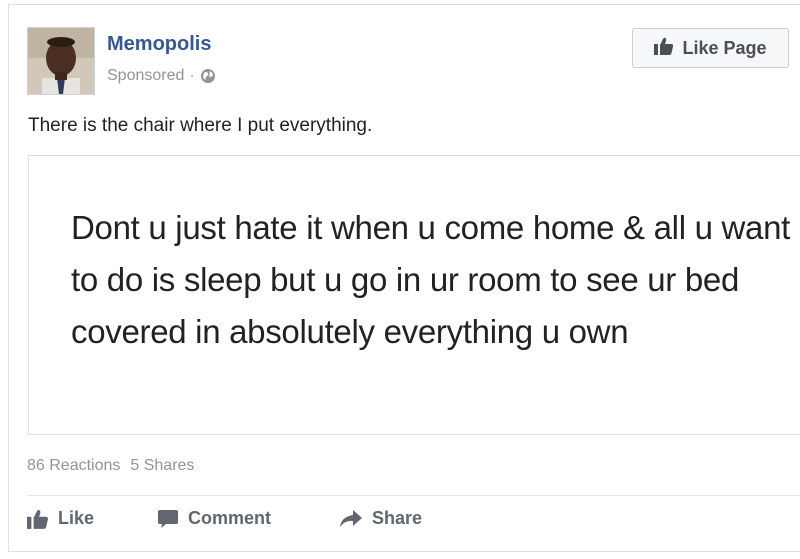  What do you see at coordinates (168, 519) in the screenshot?
I see `comment-icon` at bounding box center [168, 519].